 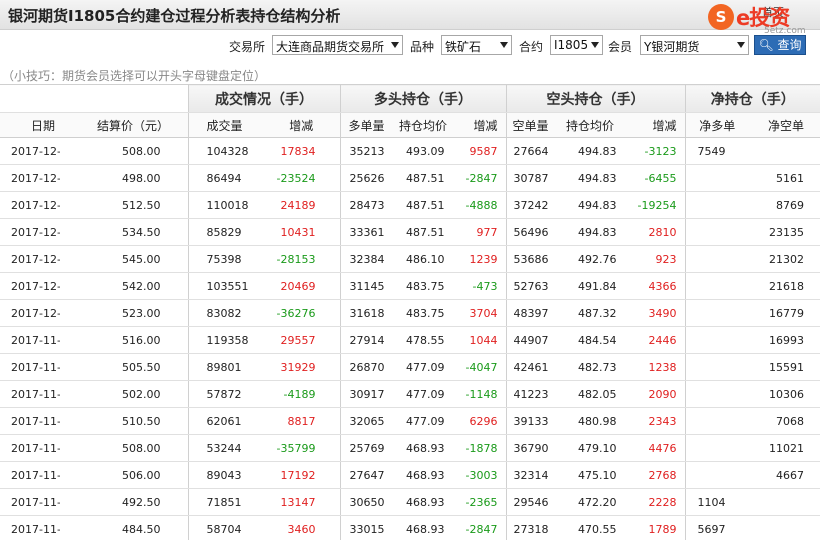 What do you see at coordinates (225, 313) in the screenshot?
I see `col-volume-cell: 83082` at bounding box center [225, 313].